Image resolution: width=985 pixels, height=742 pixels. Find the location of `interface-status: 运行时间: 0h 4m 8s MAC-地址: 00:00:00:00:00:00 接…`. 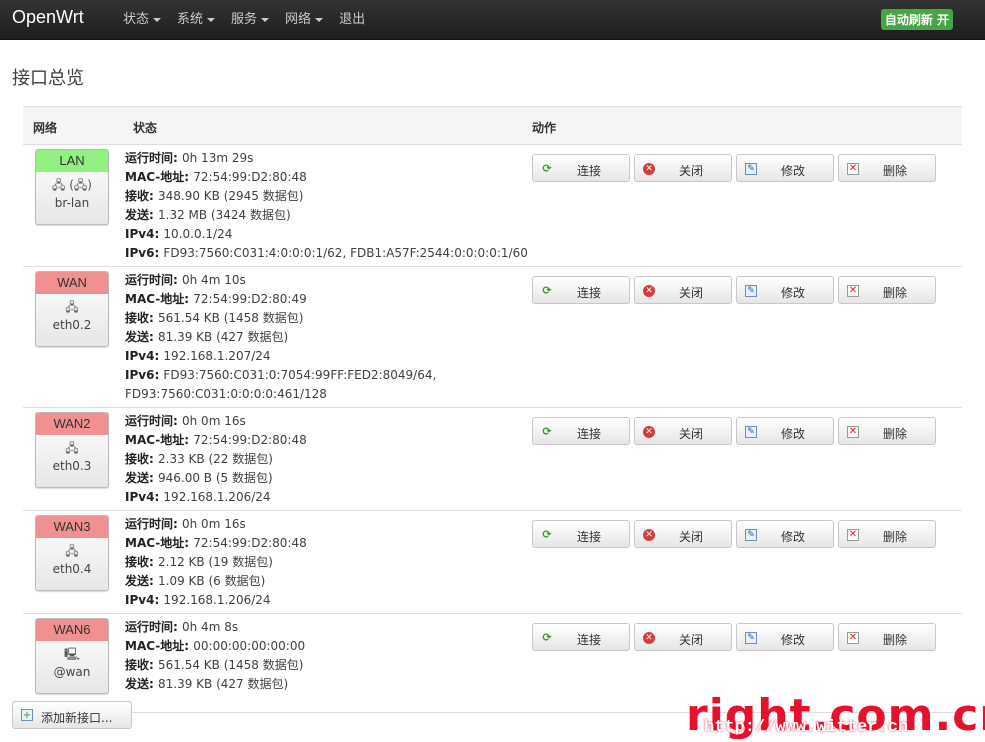

interface-status: 运行时间: 0h 4m 8s MAC-地址: 00:00:00:00:00:00 接… is located at coordinates (215, 656).